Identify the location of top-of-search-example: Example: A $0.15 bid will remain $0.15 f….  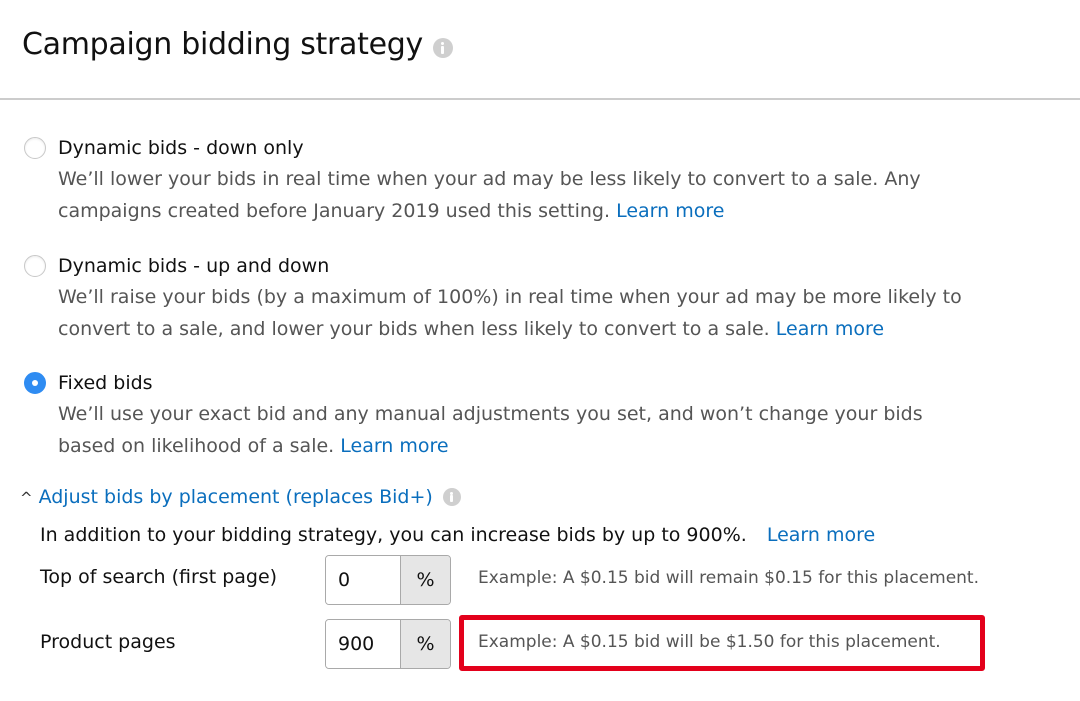
(729, 578).